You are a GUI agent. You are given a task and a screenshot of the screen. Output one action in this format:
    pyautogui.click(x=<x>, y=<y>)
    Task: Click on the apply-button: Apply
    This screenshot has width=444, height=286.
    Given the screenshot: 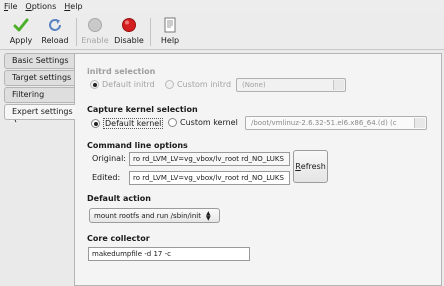 What is the action you would take?
    pyautogui.click(x=21, y=33)
    